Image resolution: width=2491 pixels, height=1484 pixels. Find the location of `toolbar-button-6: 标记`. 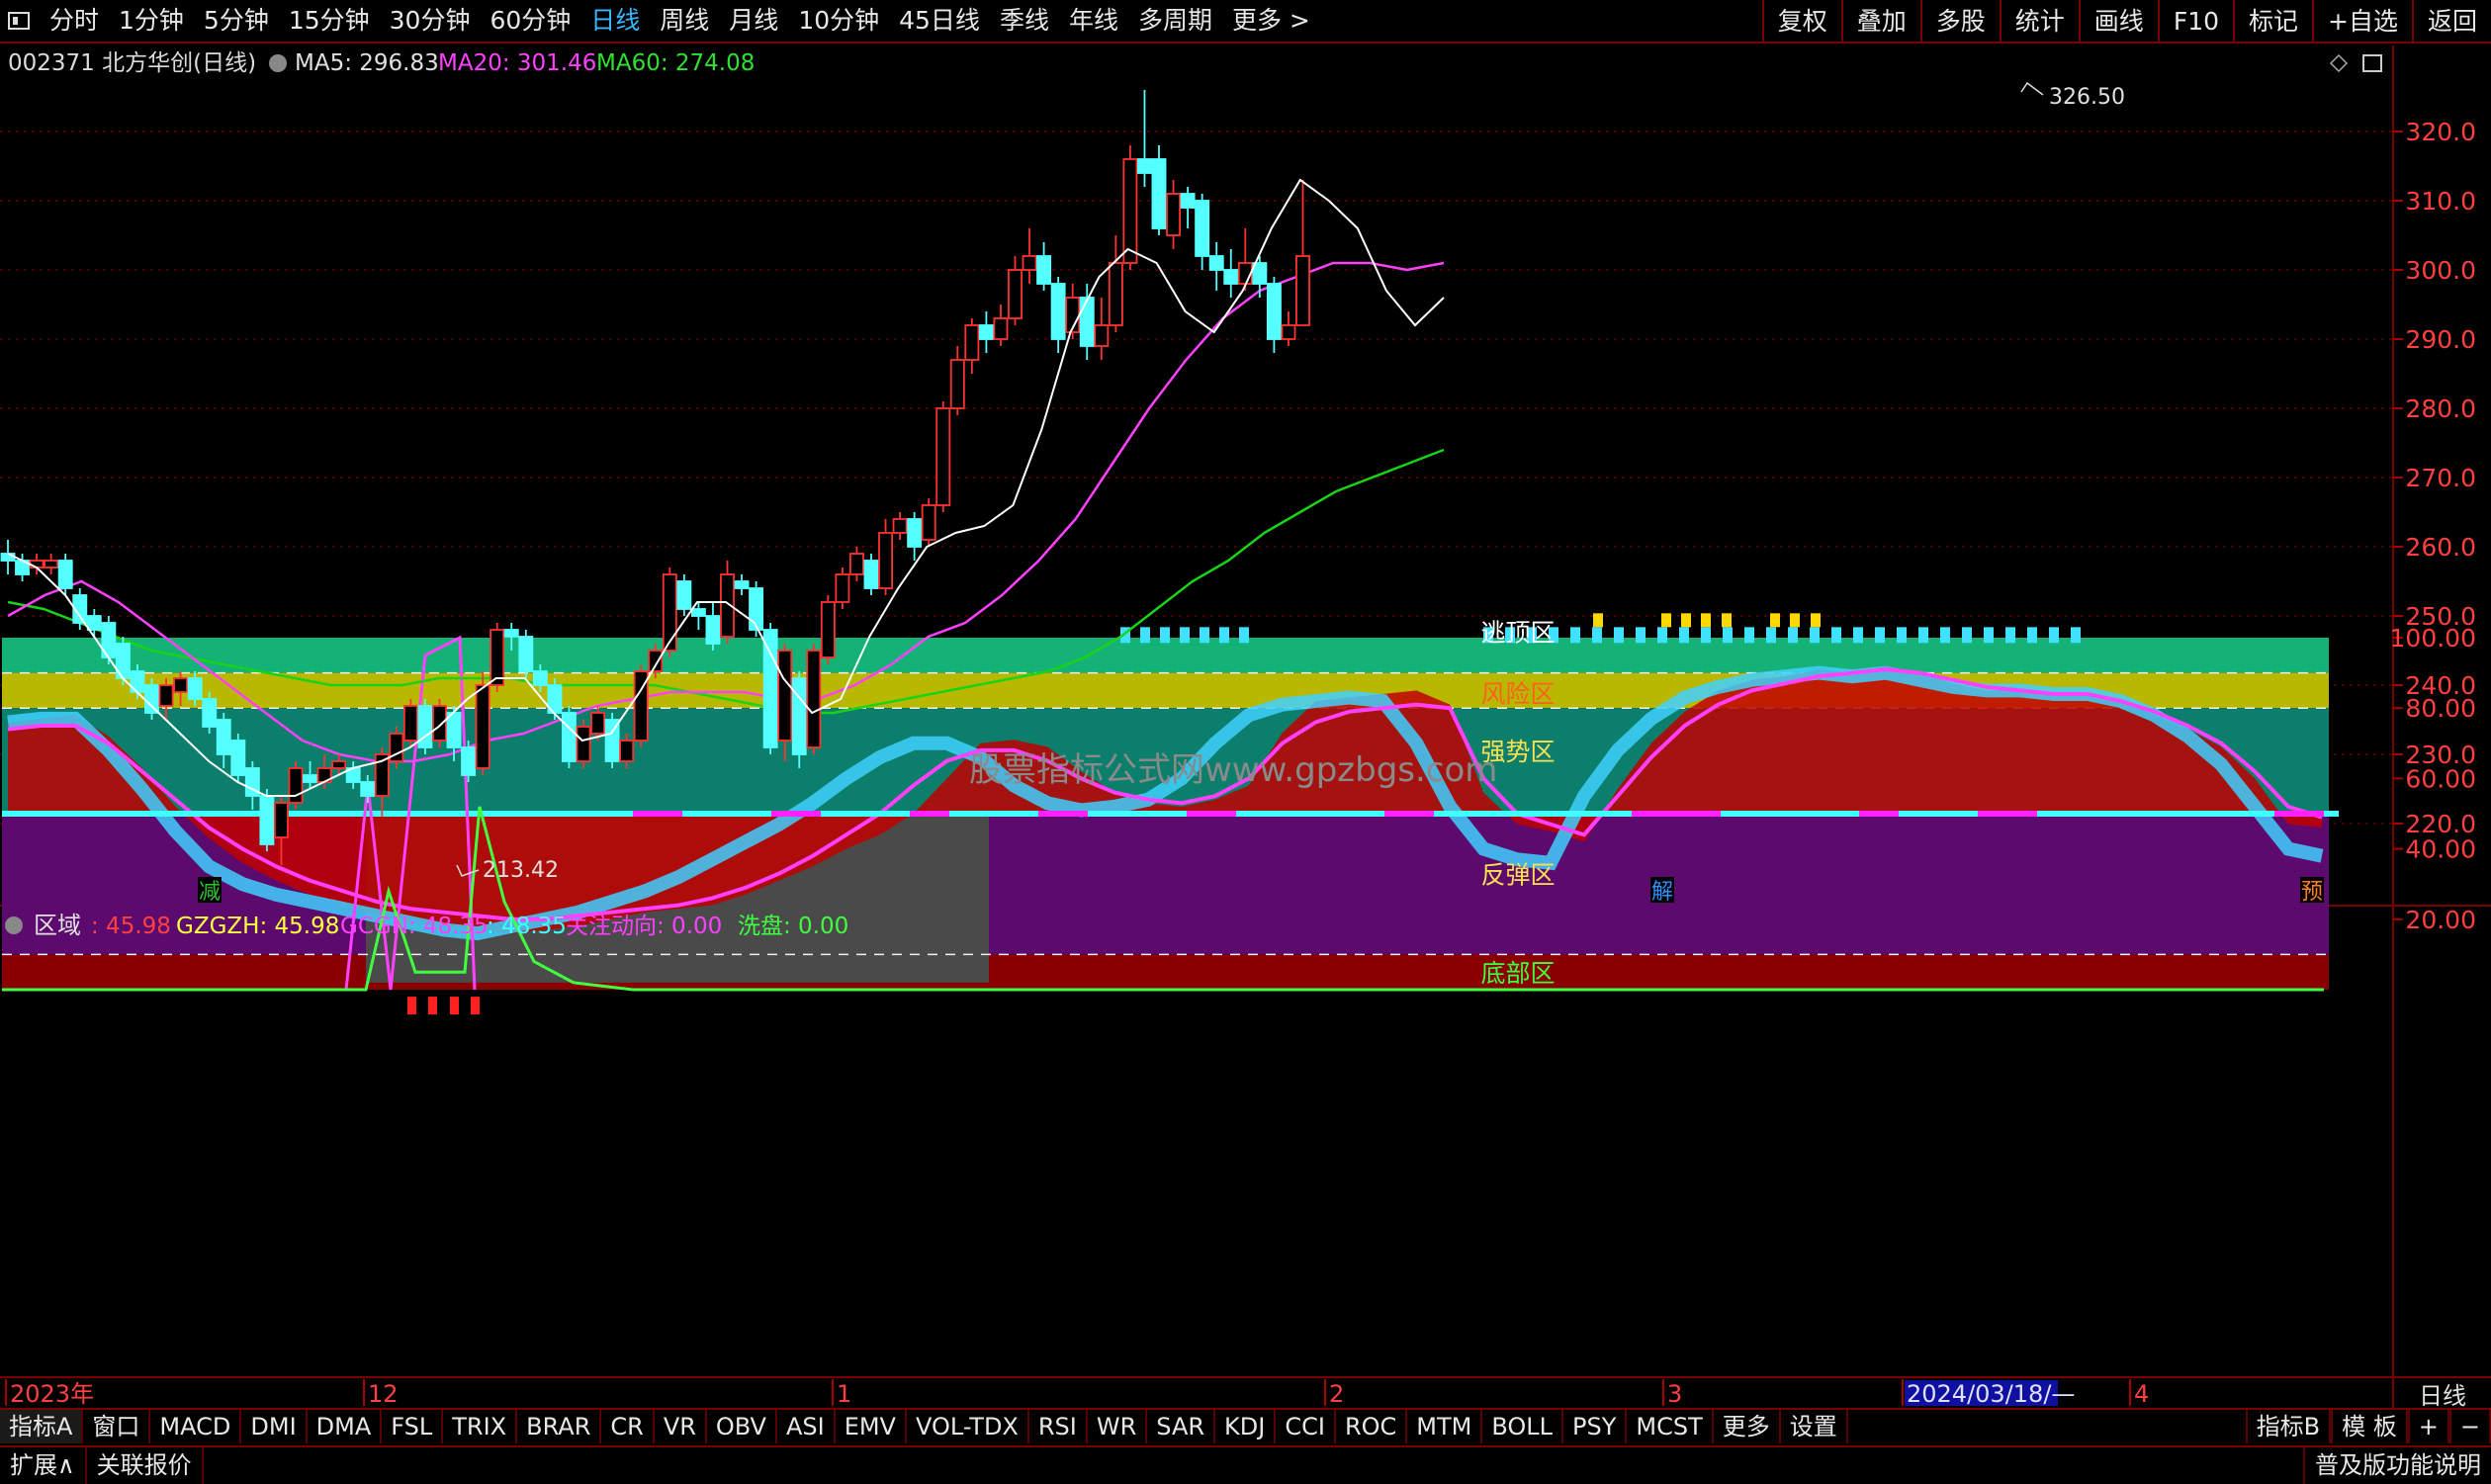

toolbar-button-6: 标记 is located at coordinates (2272, 22).